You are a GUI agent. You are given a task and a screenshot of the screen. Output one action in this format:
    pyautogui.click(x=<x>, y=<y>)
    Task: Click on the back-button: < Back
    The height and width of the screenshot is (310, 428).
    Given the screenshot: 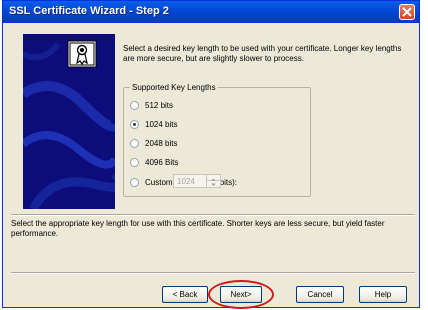 What is the action you would take?
    pyautogui.click(x=185, y=294)
    